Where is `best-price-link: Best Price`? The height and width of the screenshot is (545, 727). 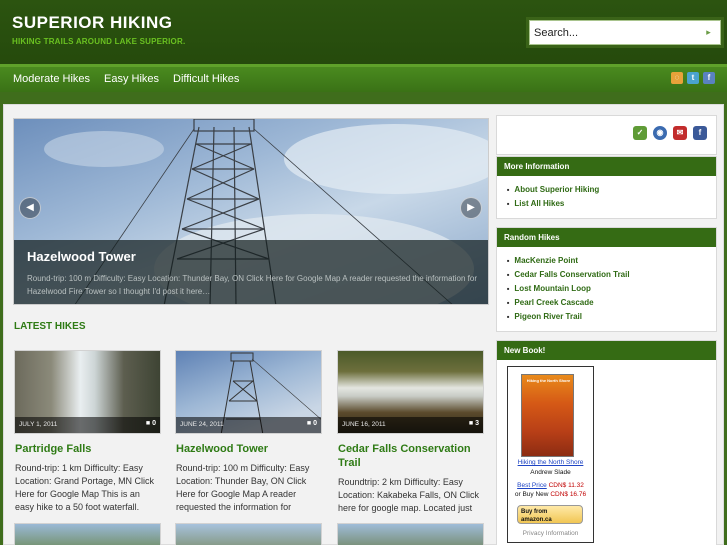 best-price-link: Best Price is located at coordinates (532, 485).